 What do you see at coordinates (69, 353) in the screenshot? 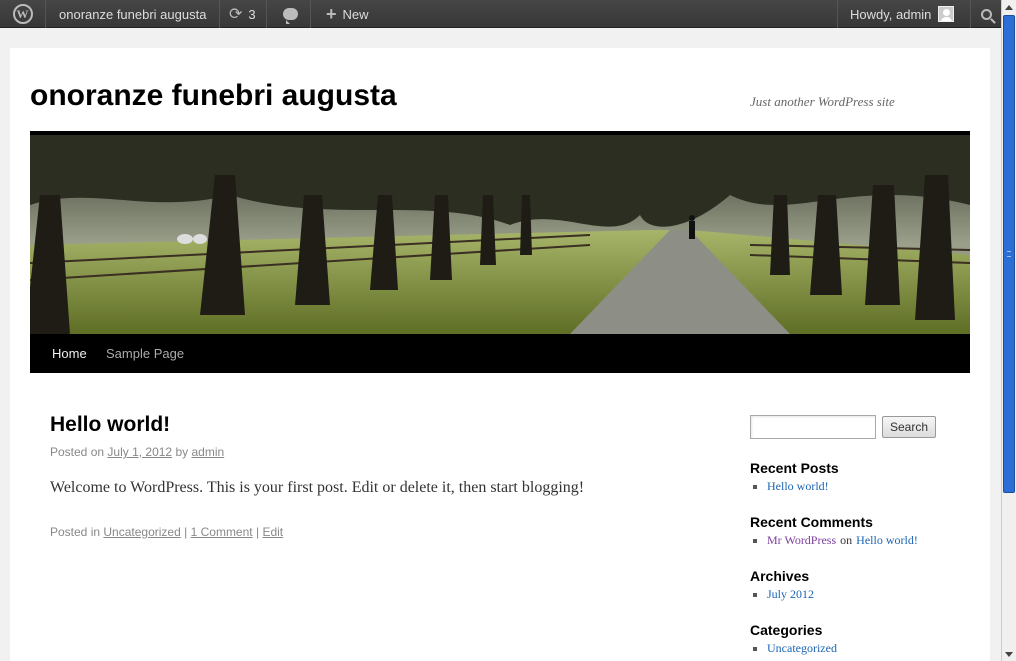
I see `menu-item-home: Home` at bounding box center [69, 353].